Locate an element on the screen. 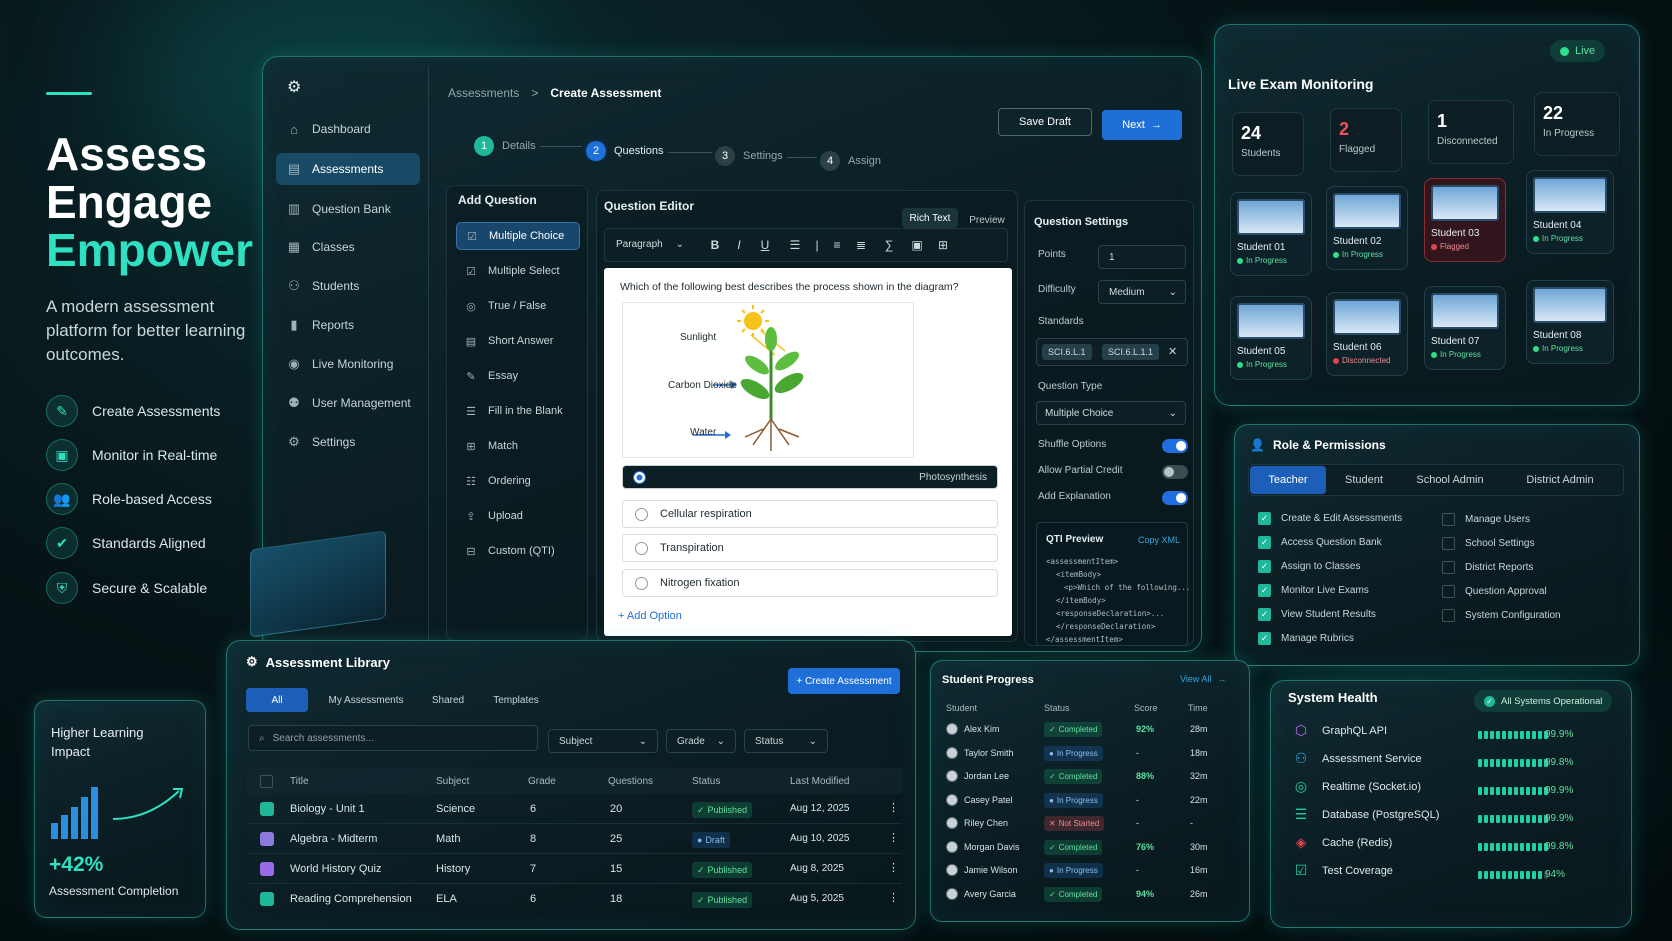 This screenshot has width=1672, height=941. copy-xml-link: Copy XML is located at coordinates (1159, 540).